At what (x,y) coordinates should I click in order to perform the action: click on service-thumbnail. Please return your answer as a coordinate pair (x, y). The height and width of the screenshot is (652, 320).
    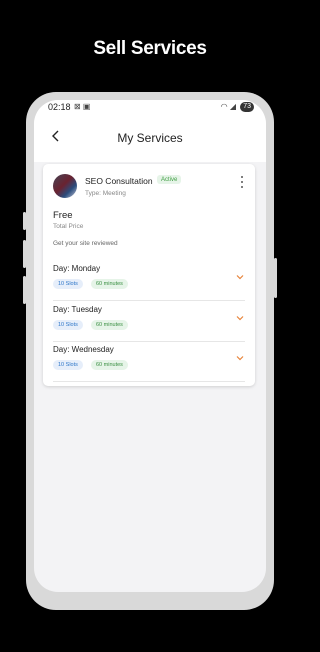
    Looking at the image, I should click on (65, 186).